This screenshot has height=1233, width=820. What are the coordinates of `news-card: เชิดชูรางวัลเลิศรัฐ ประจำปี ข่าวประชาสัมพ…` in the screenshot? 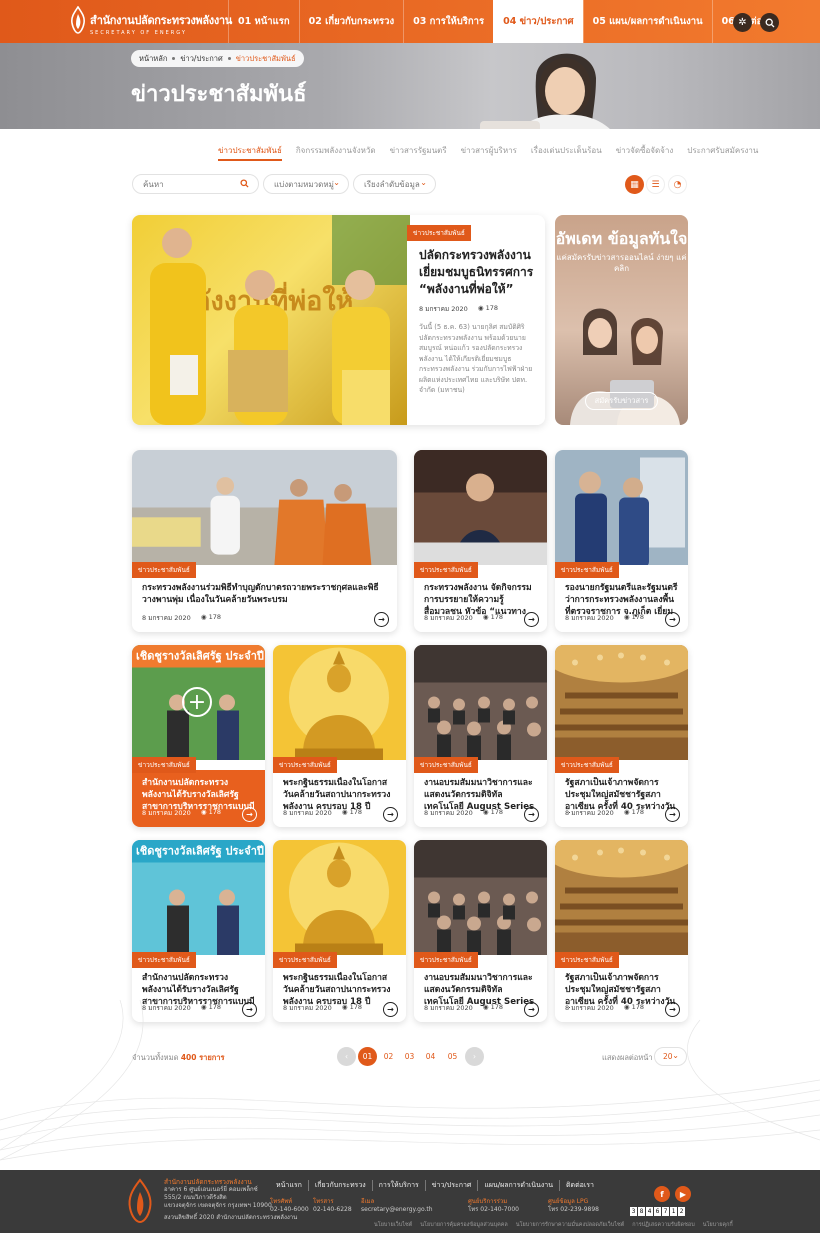 It's located at (198, 931).